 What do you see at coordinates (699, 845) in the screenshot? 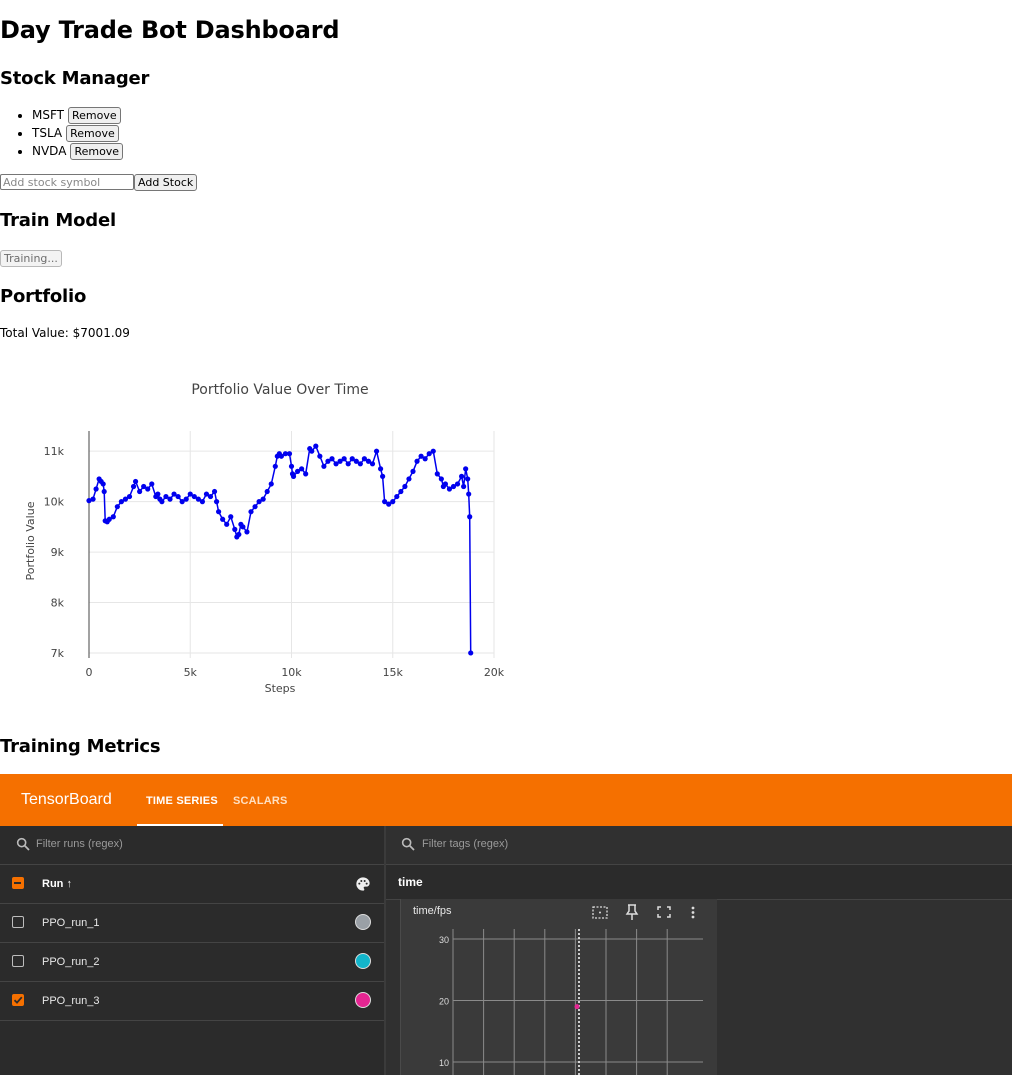
I see `tags-filter: Filter tags (regex)` at bounding box center [699, 845].